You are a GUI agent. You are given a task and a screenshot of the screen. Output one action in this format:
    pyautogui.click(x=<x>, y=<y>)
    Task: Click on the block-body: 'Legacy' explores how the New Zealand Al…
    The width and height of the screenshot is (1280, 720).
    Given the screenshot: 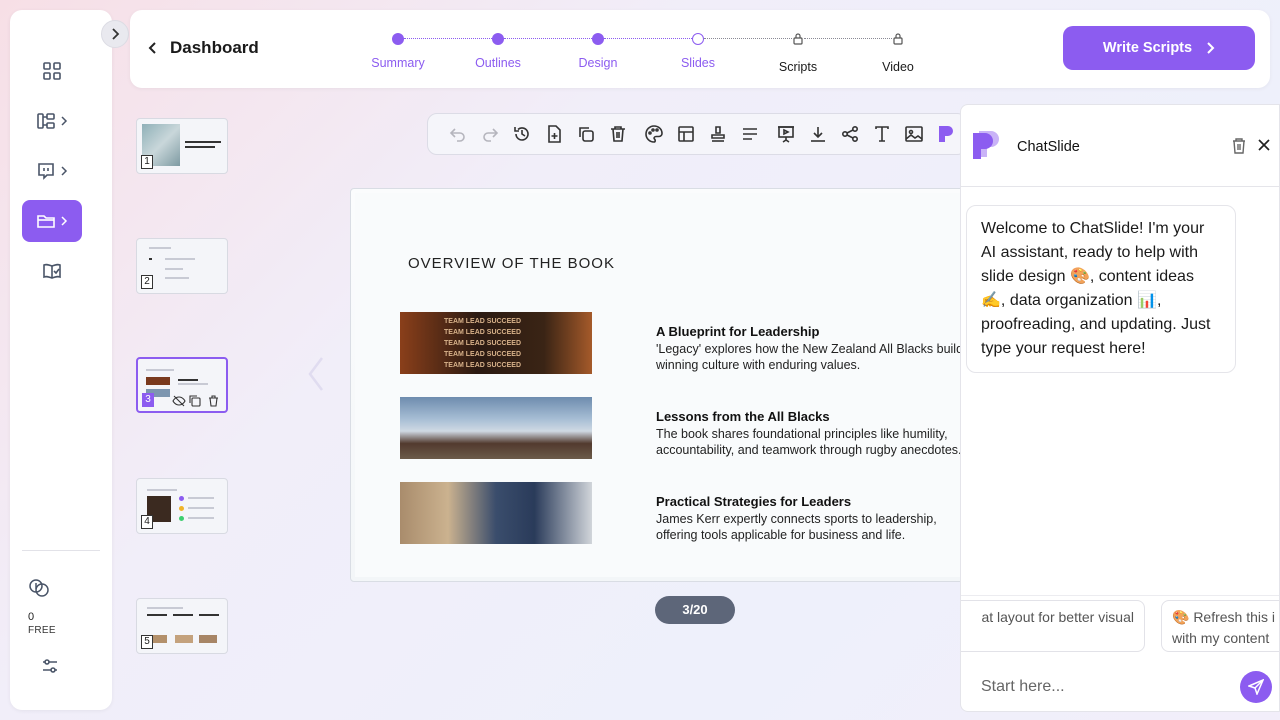 What is the action you would take?
    pyautogui.click(x=813, y=357)
    